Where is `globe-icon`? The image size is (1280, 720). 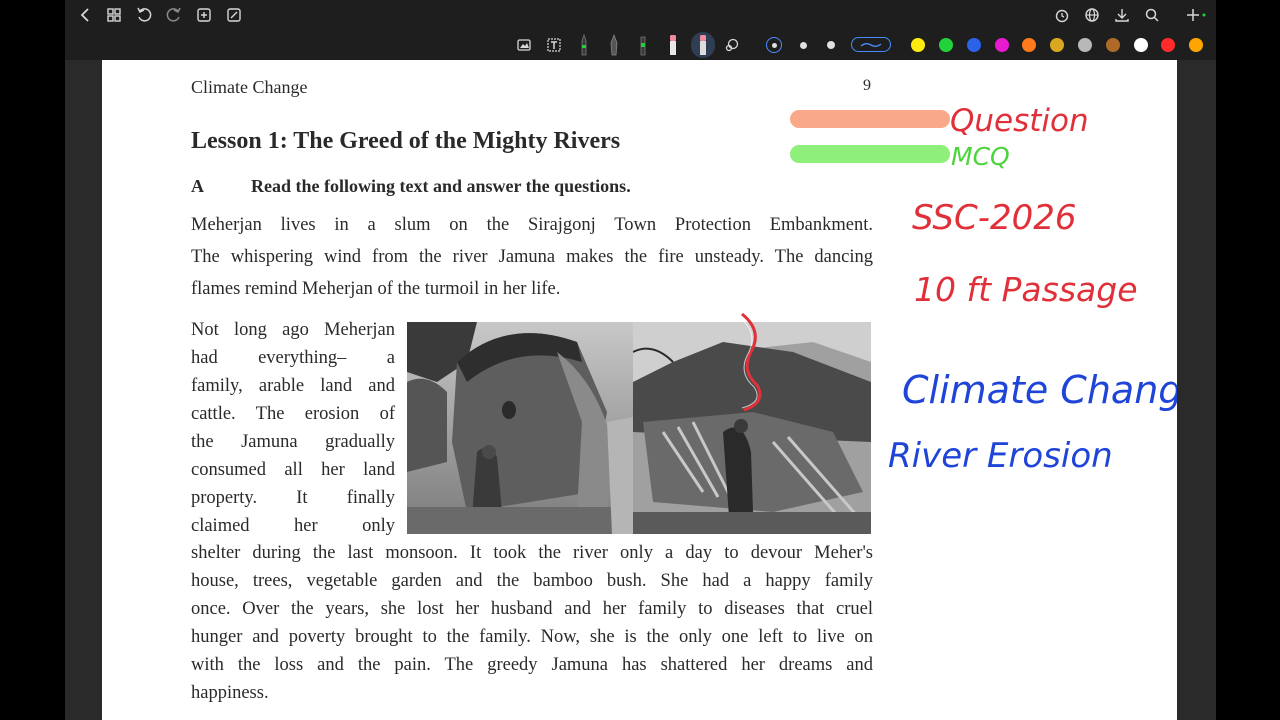 globe-icon is located at coordinates (1092, 15).